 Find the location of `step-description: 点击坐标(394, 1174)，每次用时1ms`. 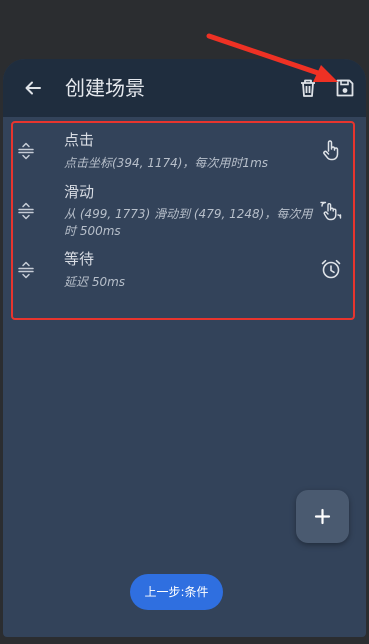

step-description: 点击坐标(394, 1174)，每次用时1ms is located at coordinates (166, 163).